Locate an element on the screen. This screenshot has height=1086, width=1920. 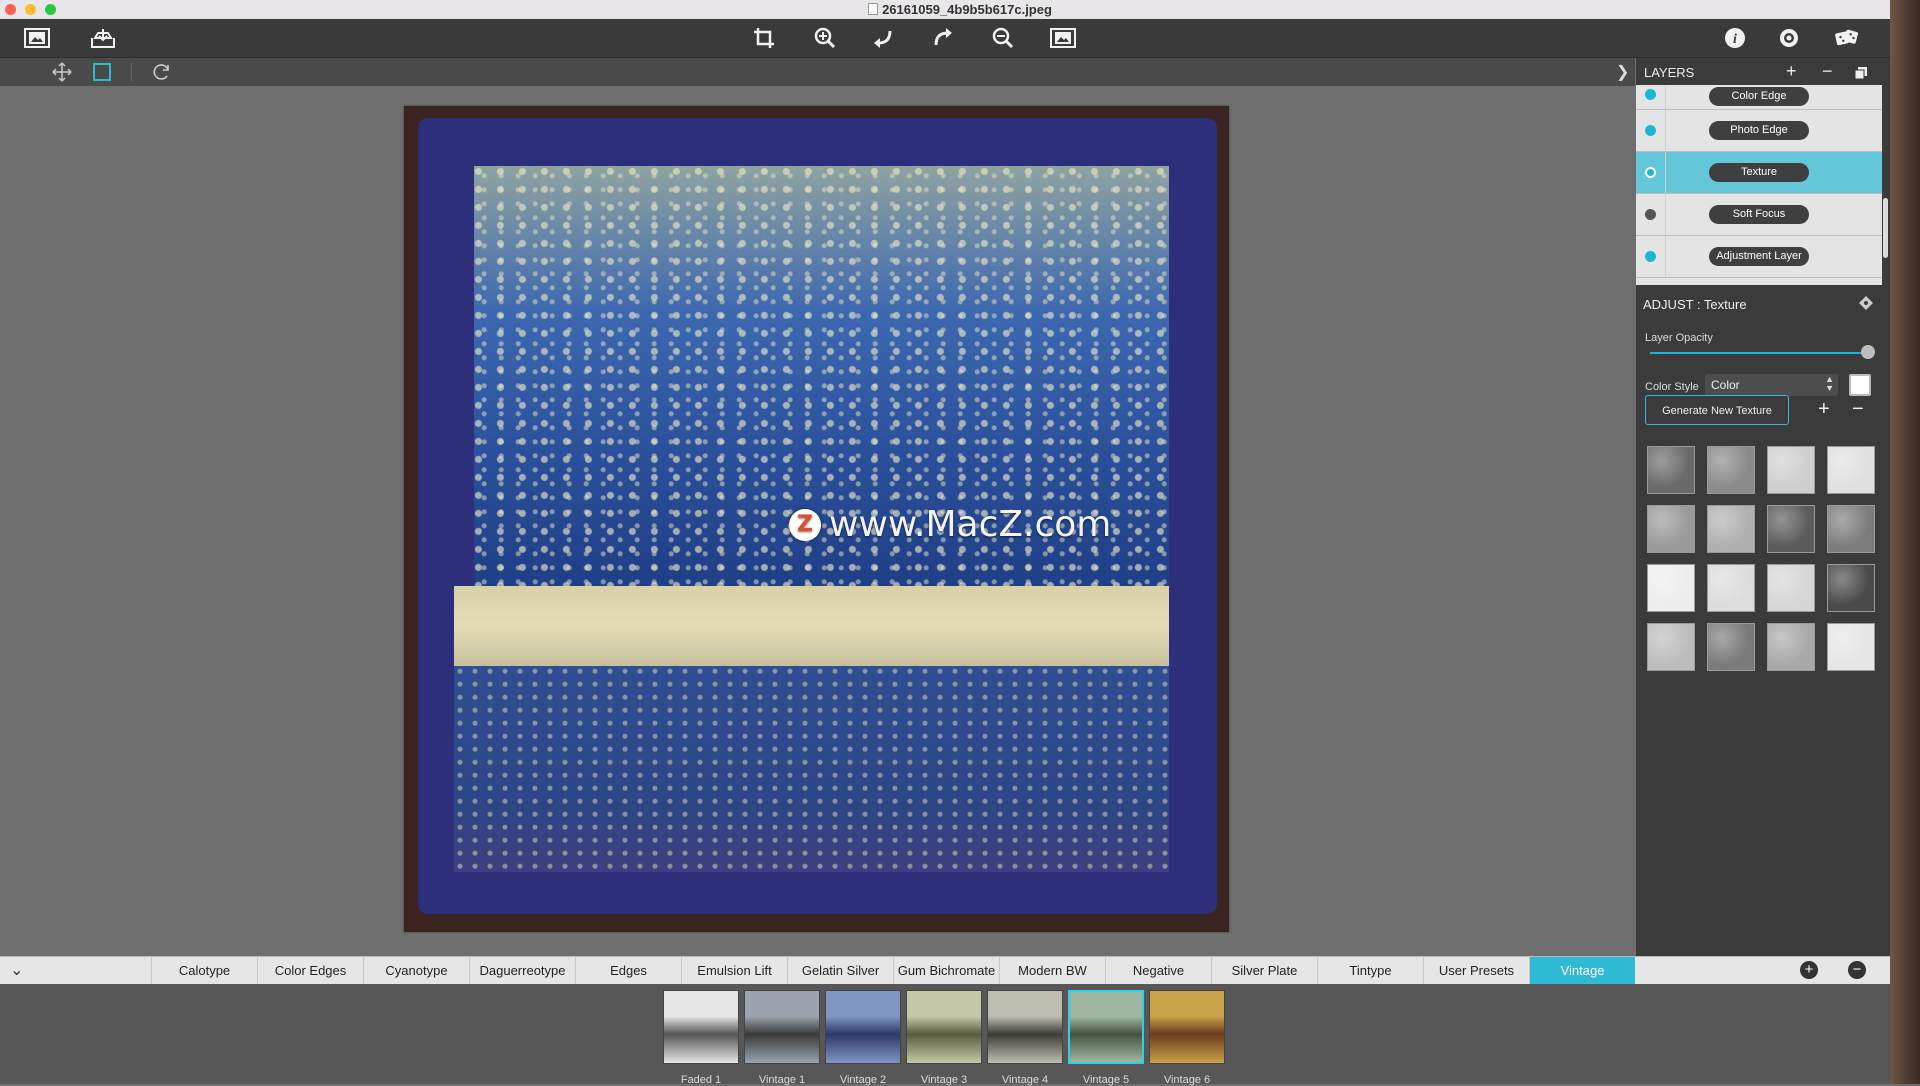
color-style-select: Color ▲ ▼ is located at coordinates (1771, 385).